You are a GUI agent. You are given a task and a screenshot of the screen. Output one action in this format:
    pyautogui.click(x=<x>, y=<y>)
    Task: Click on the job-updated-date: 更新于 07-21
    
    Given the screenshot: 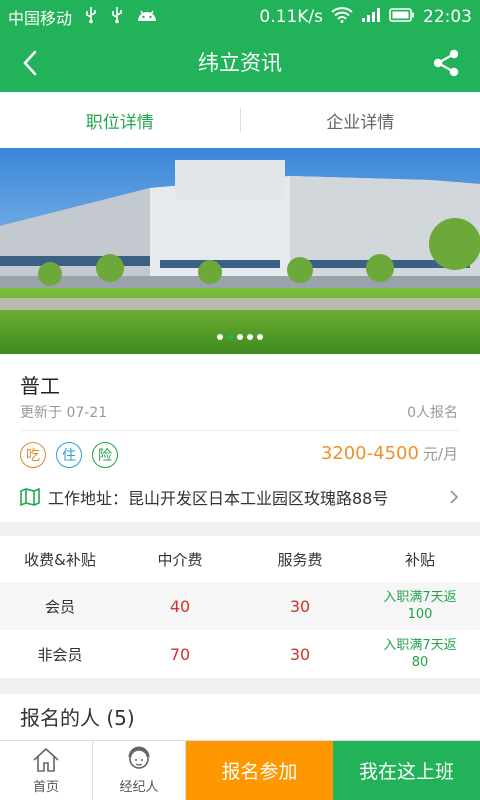 What is the action you would take?
    pyautogui.click(x=64, y=413)
    